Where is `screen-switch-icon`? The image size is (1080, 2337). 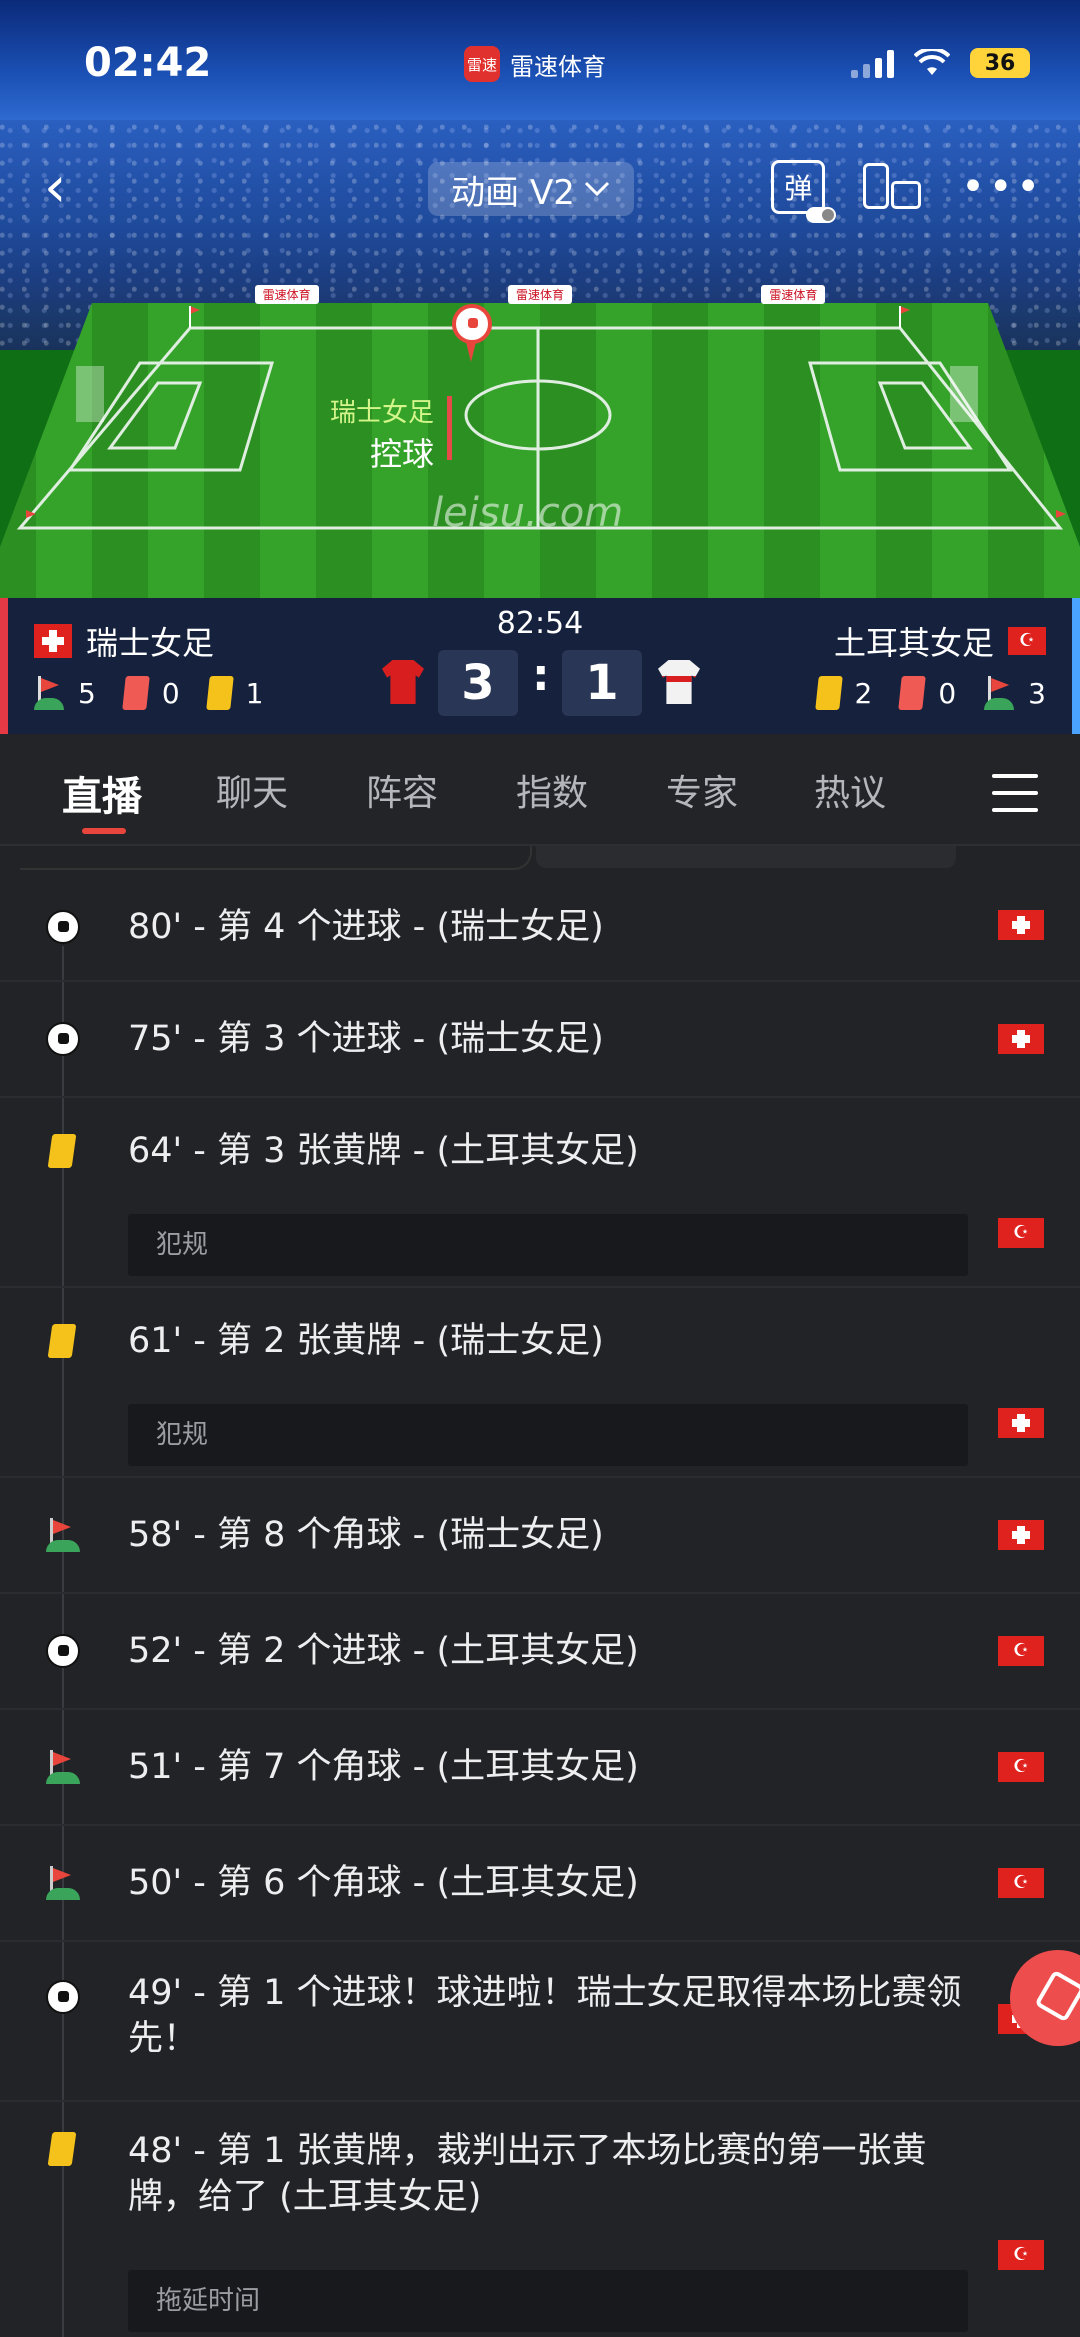
screen-switch-icon is located at coordinates (893, 187).